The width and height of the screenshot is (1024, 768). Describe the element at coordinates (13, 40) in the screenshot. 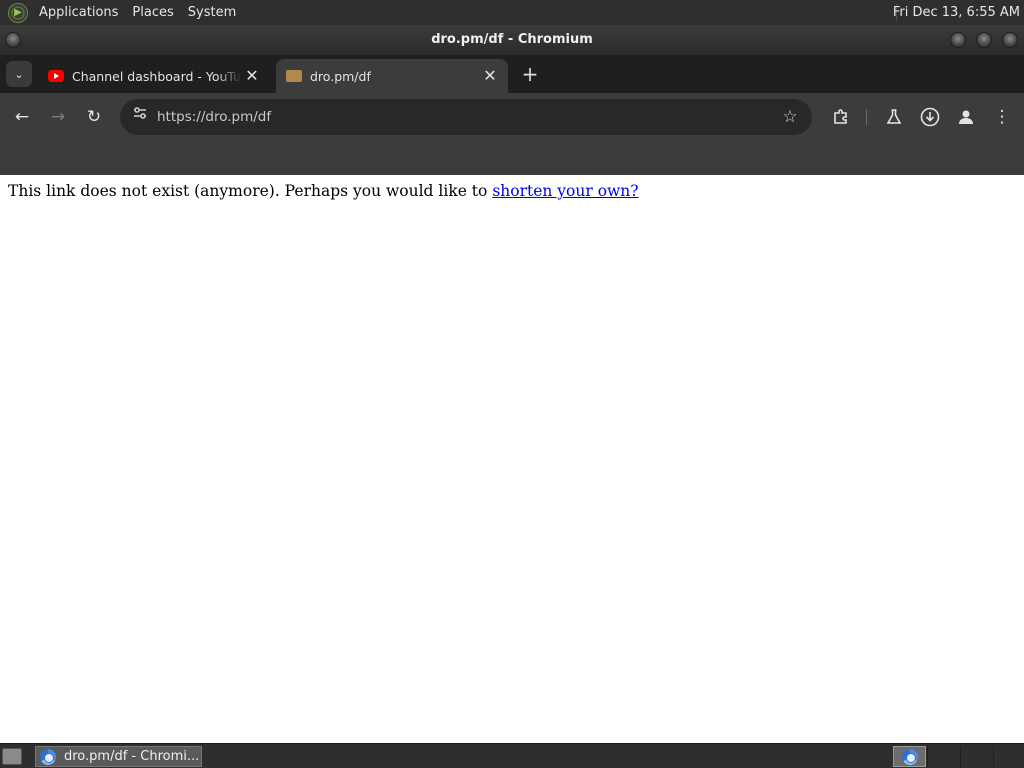

I see `window-menu-icon` at that location.